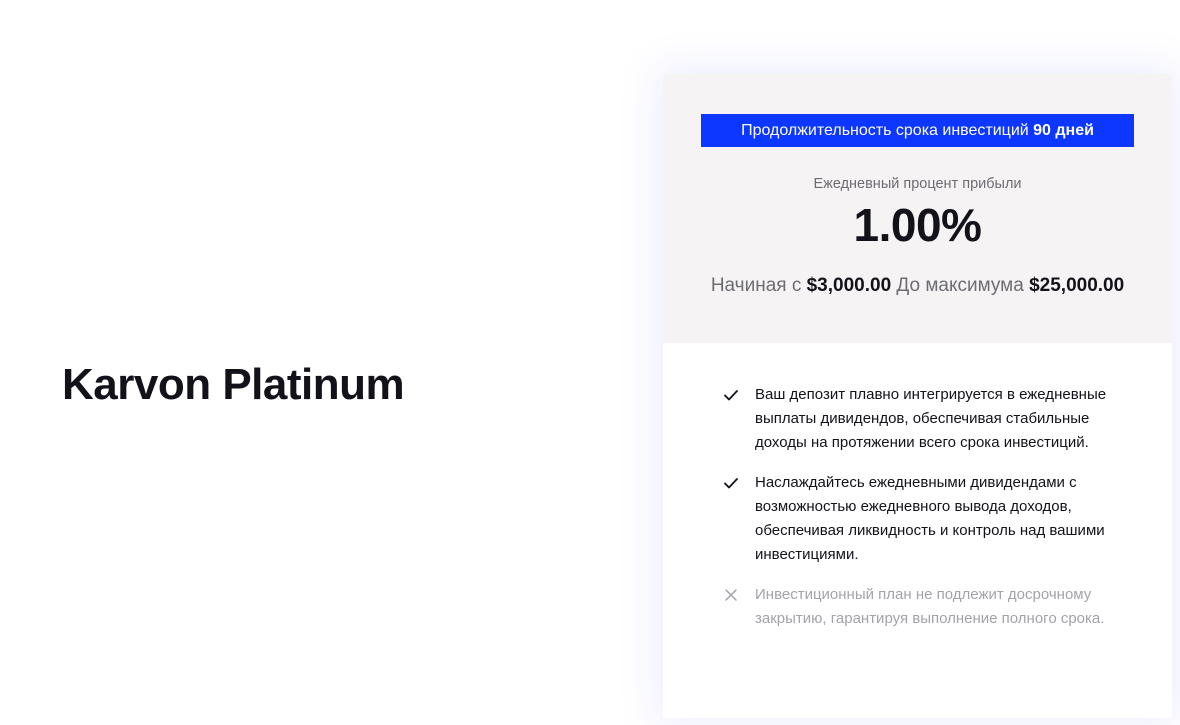  Describe the element at coordinates (960, 285) in the screenshot. I see `max-label: До максимума` at that location.